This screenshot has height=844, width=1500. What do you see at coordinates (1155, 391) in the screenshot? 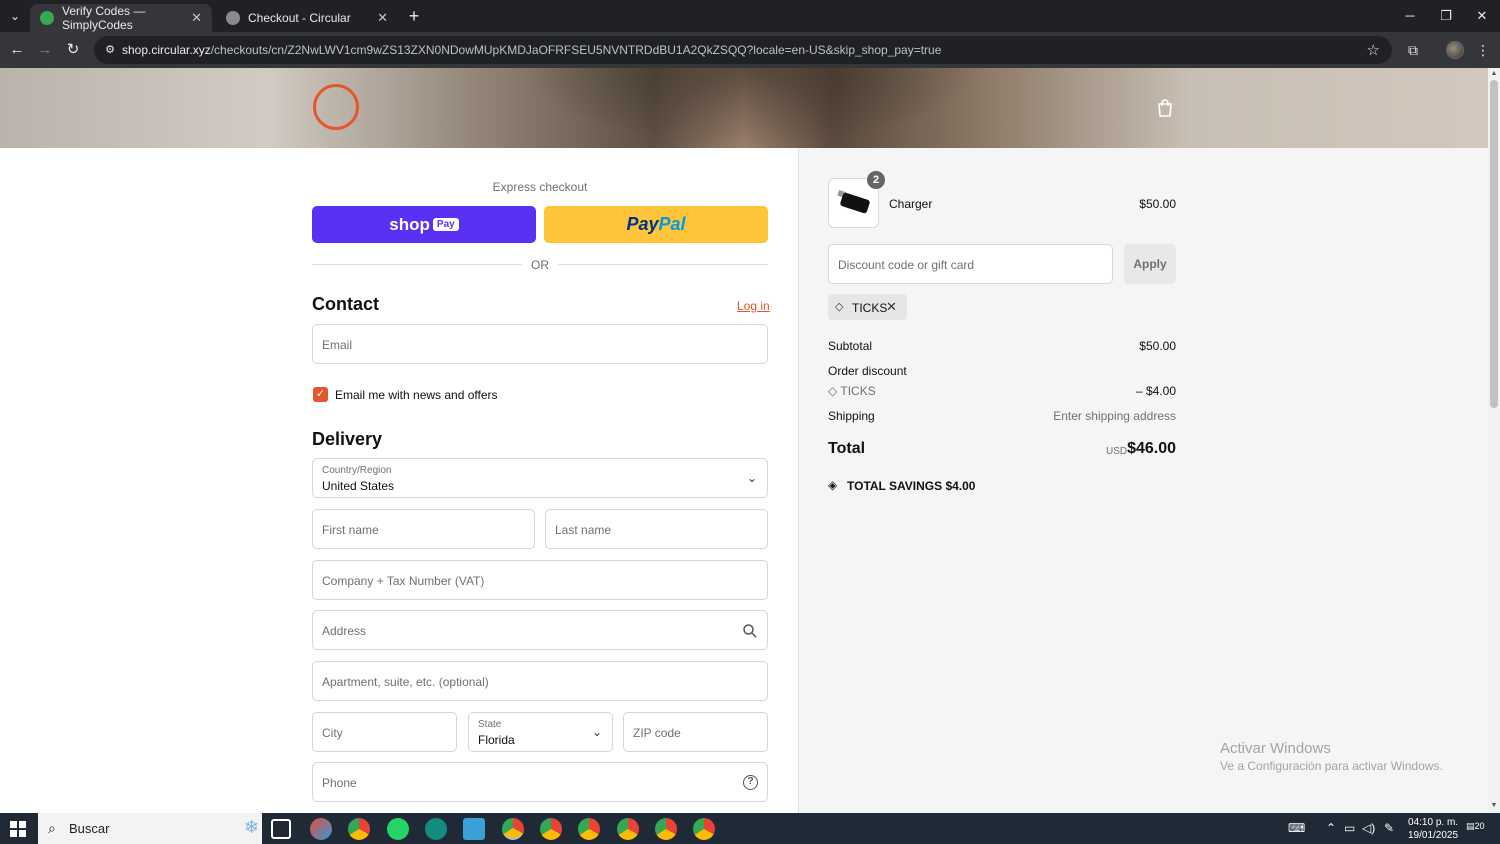
I see `discount-value: – $4.00` at bounding box center [1155, 391].